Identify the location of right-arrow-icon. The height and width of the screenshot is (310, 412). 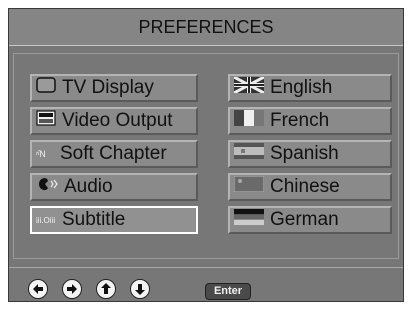
(72, 289).